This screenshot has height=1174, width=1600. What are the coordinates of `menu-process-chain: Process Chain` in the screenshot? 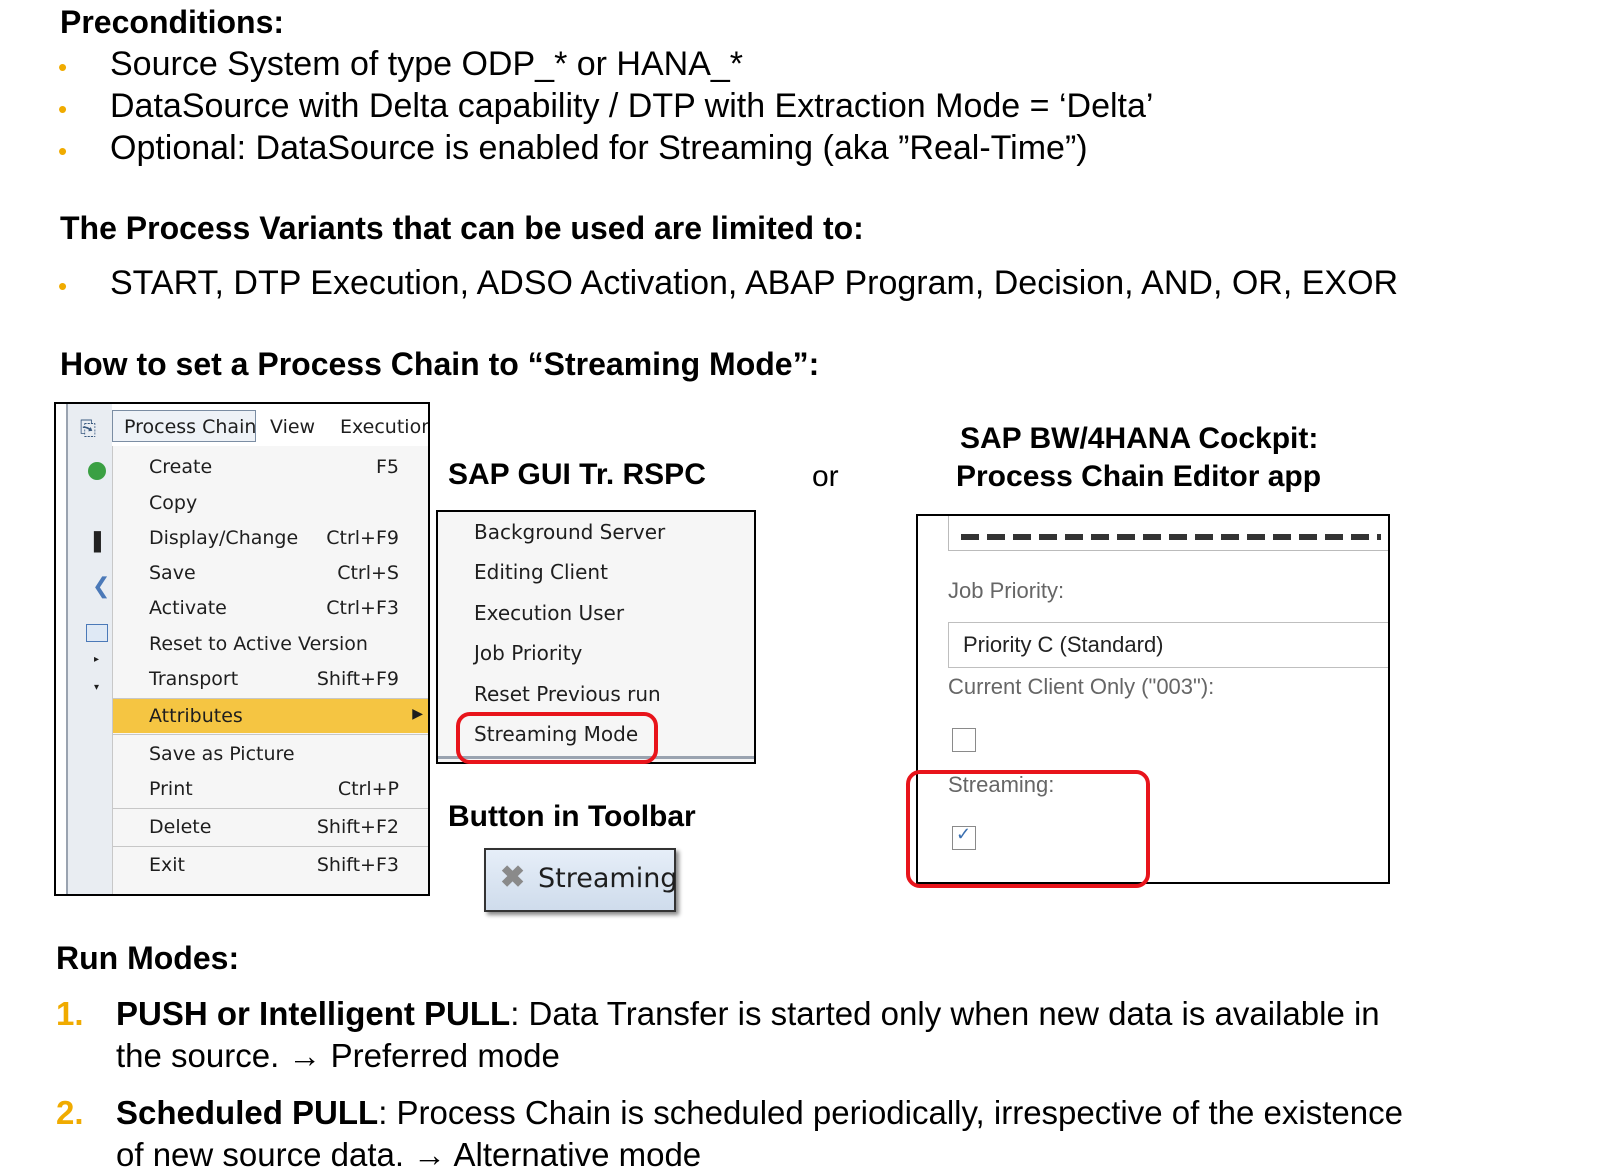 It's located at (190, 427).